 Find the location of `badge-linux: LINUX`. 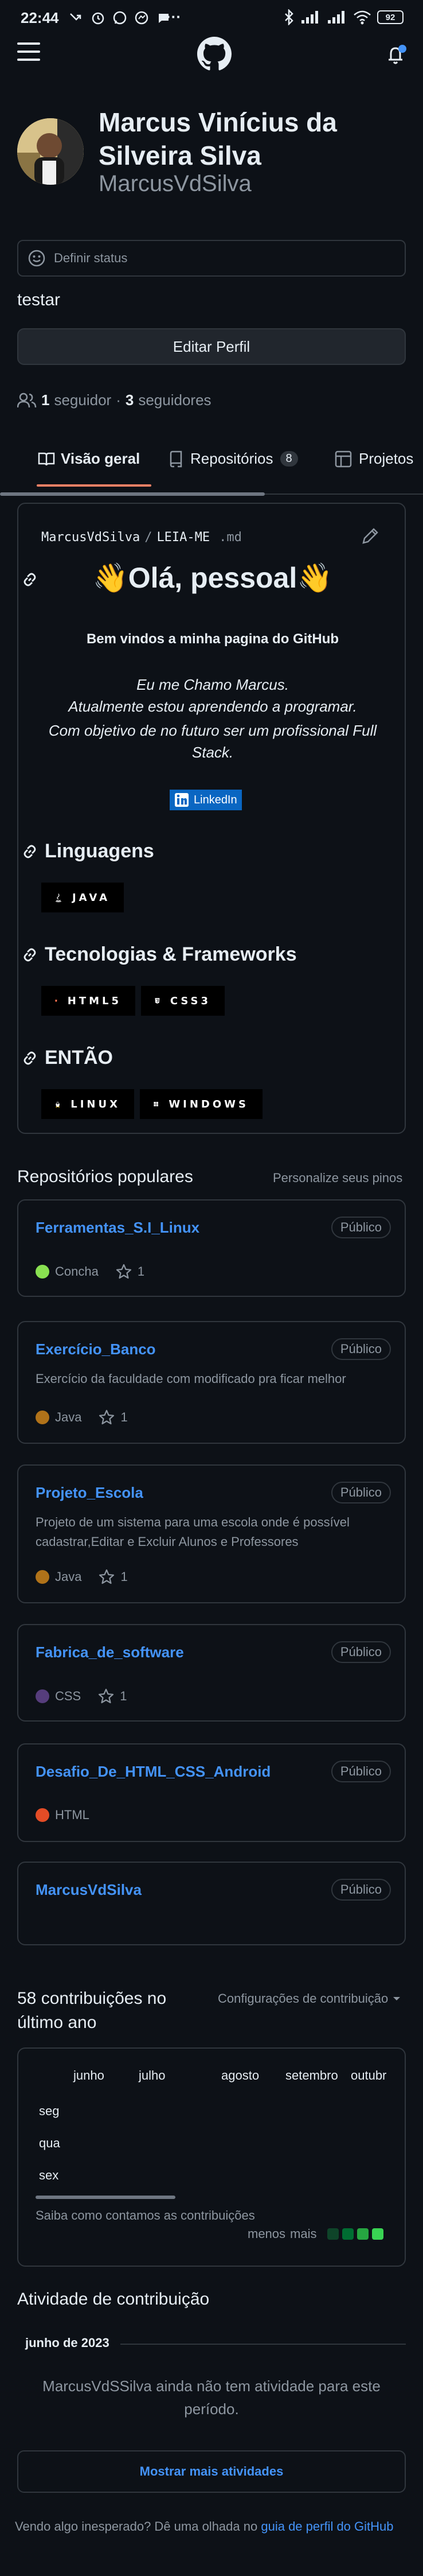

badge-linux: LINUX is located at coordinates (87, 1104).